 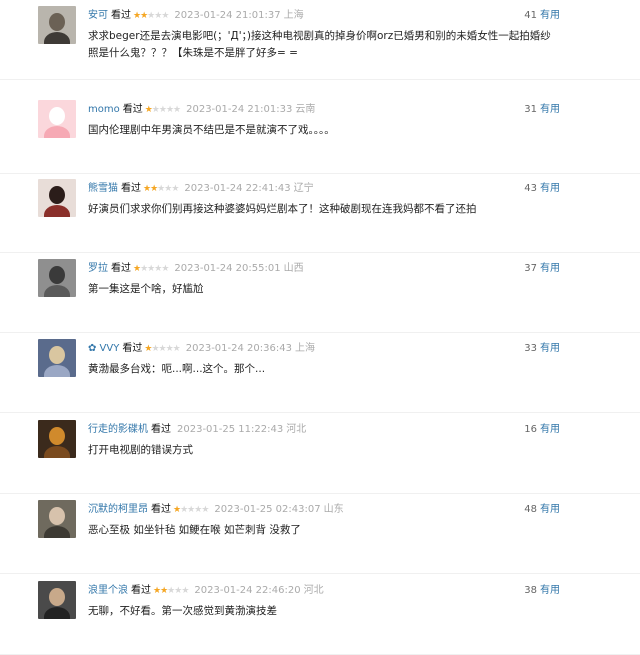 I want to click on useful-vote: 43 有用, so click(x=542, y=189).